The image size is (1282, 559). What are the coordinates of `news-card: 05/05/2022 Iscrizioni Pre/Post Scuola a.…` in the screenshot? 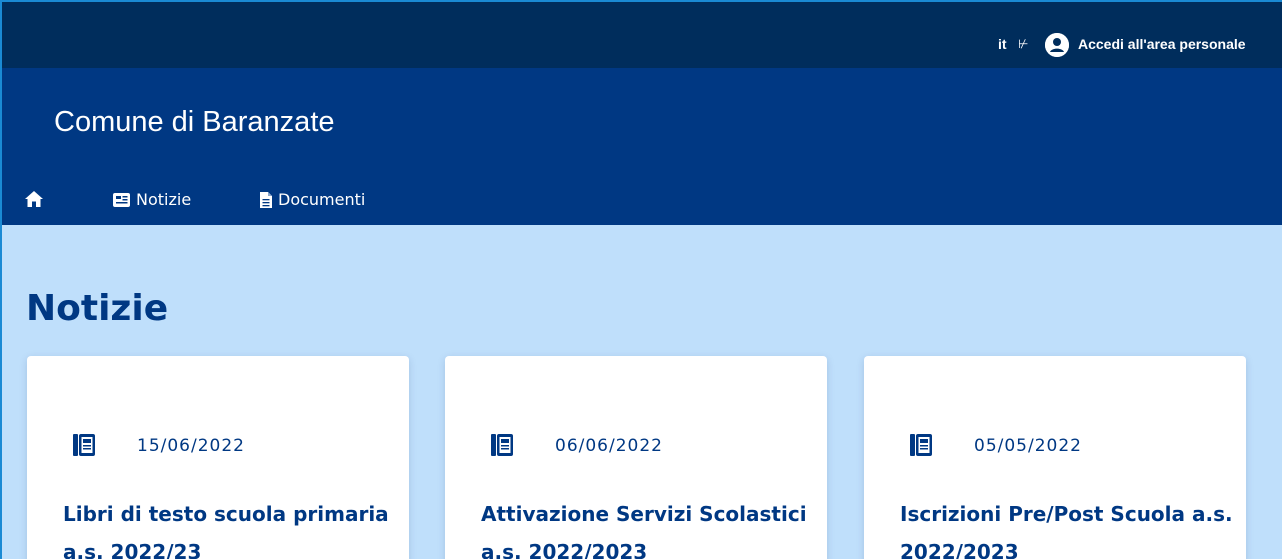 It's located at (1055, 457).